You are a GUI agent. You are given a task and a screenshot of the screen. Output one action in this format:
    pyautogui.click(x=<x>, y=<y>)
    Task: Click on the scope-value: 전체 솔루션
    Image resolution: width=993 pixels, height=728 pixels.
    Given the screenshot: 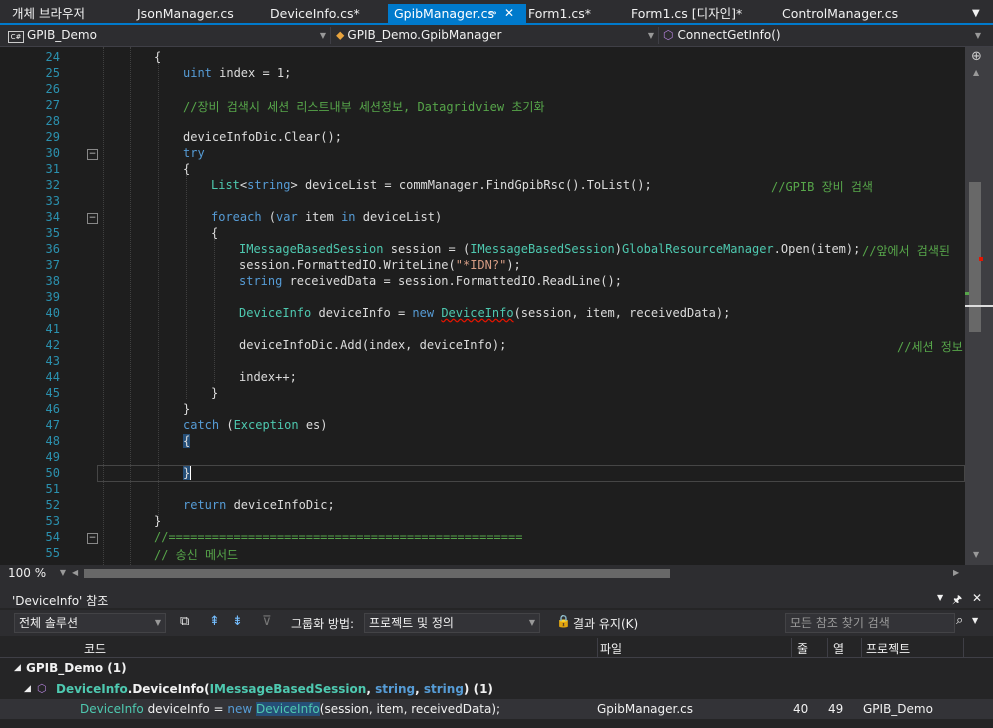 What is the action you would take?
    pyautogui.click(x=49, y=623)
    